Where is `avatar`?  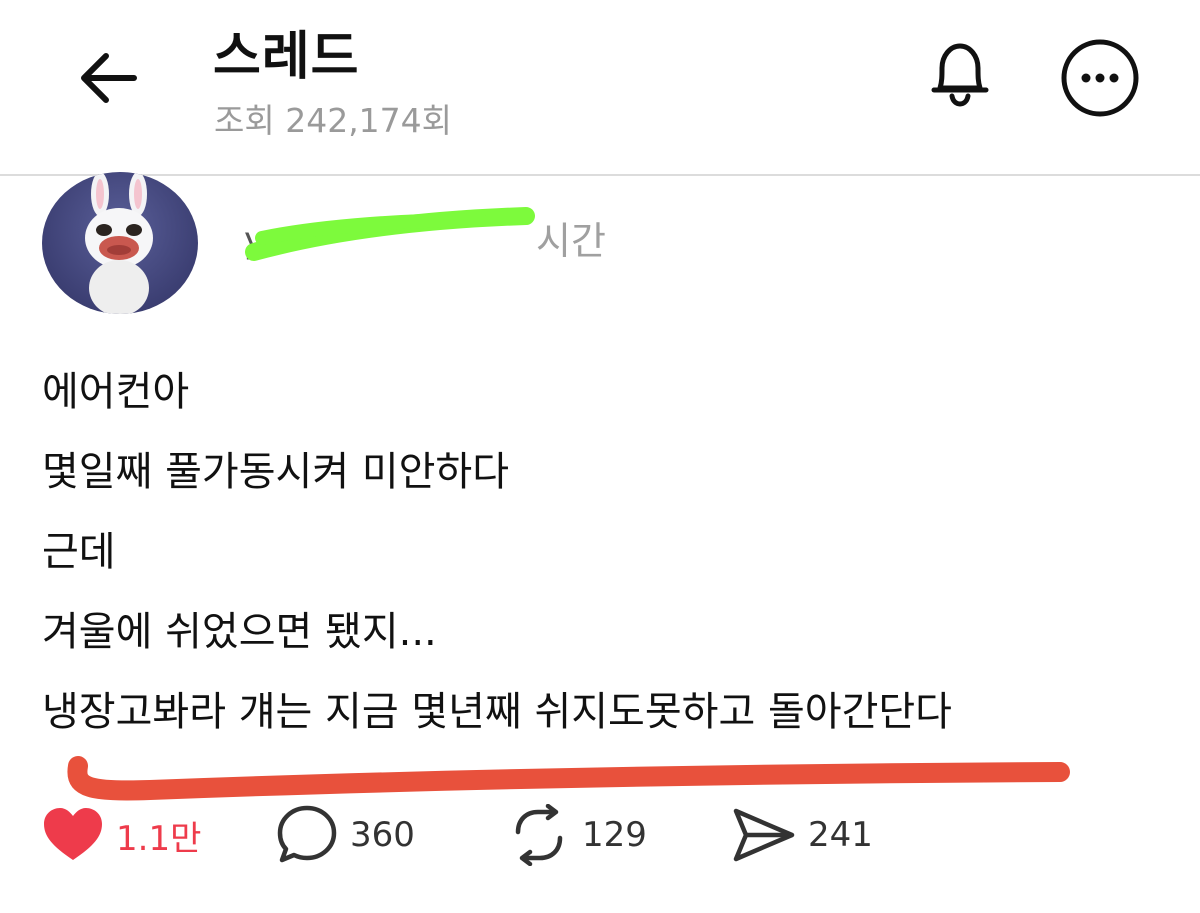
avatar is located at coordinates (120, 243).